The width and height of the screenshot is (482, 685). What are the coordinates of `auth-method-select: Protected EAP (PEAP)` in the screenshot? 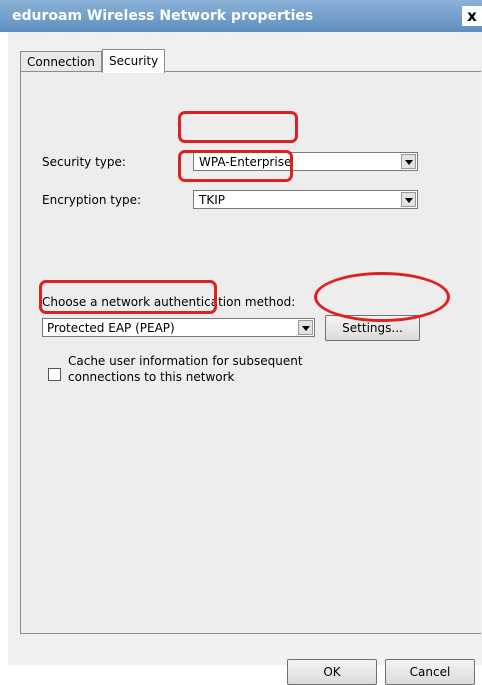 It's located at (178, 327).